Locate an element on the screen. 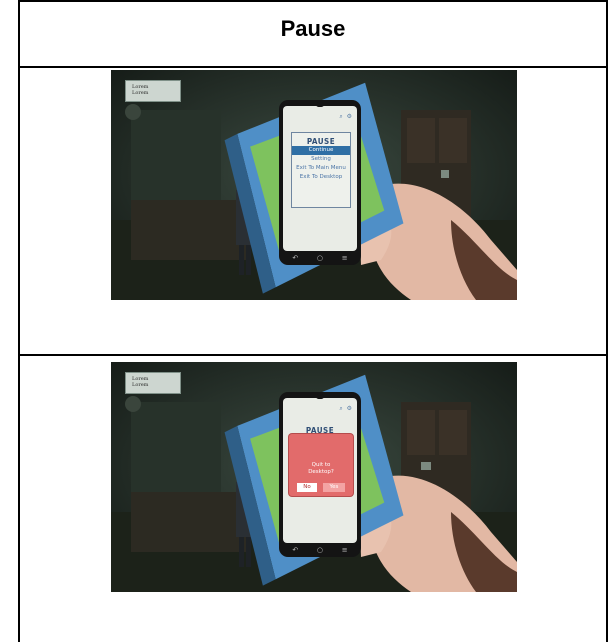  yes-button: Yes is located at coordinates (334, 487).